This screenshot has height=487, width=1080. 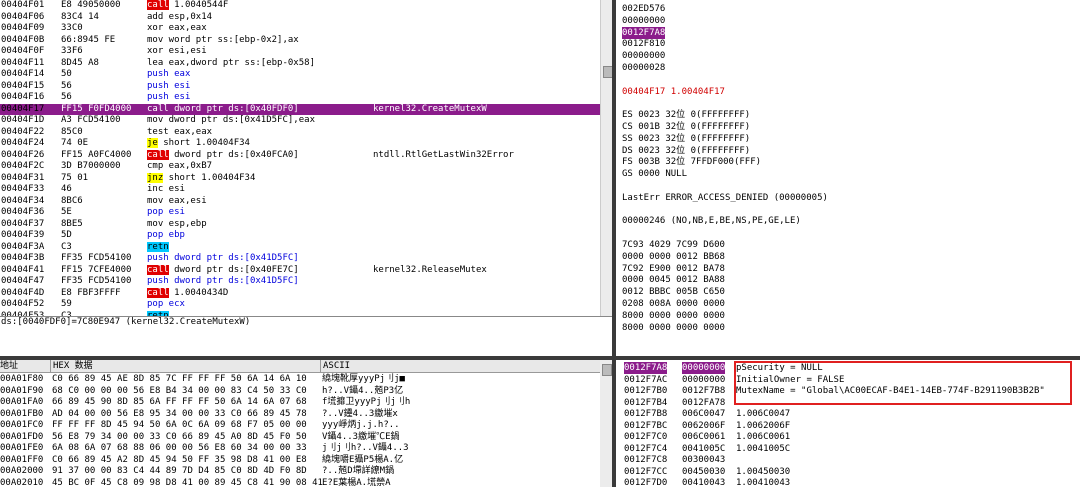 I want to click on dump-header-address: 地址, so click(x=25, y=366).